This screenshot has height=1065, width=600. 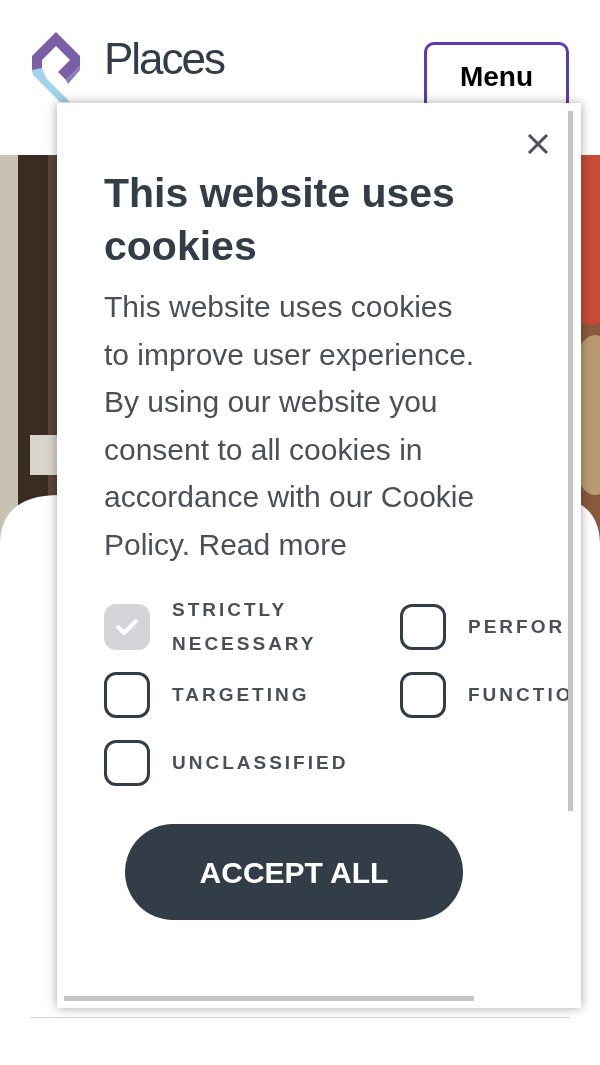 I want to click on checkbox-label: FUNCTIO, so click(x=521, y=695).